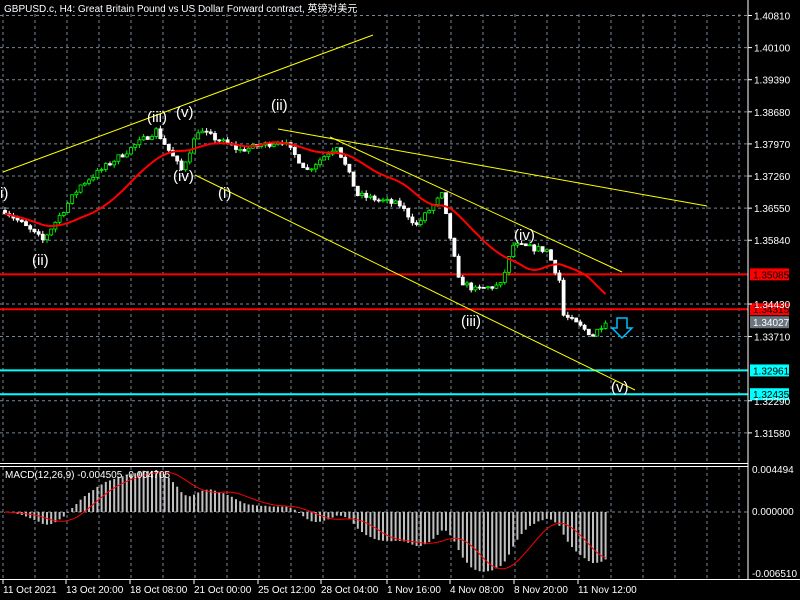  I want to click on macd-tick: -0.006510, so click(774, 574).